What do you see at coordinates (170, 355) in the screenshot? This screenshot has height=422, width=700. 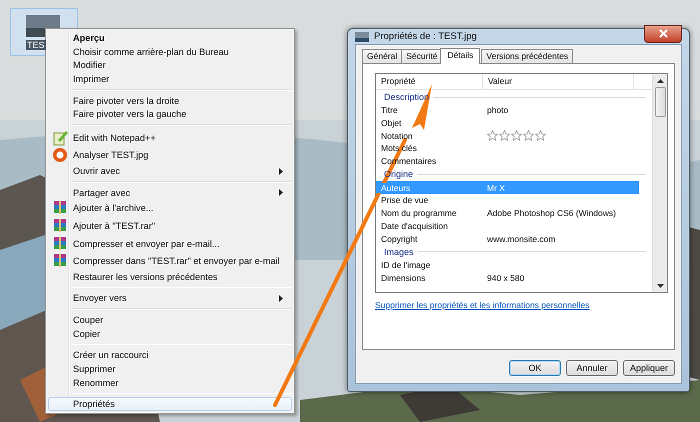 I see `menu-item: Créer un raccourci` at bounding box center [170, 355].